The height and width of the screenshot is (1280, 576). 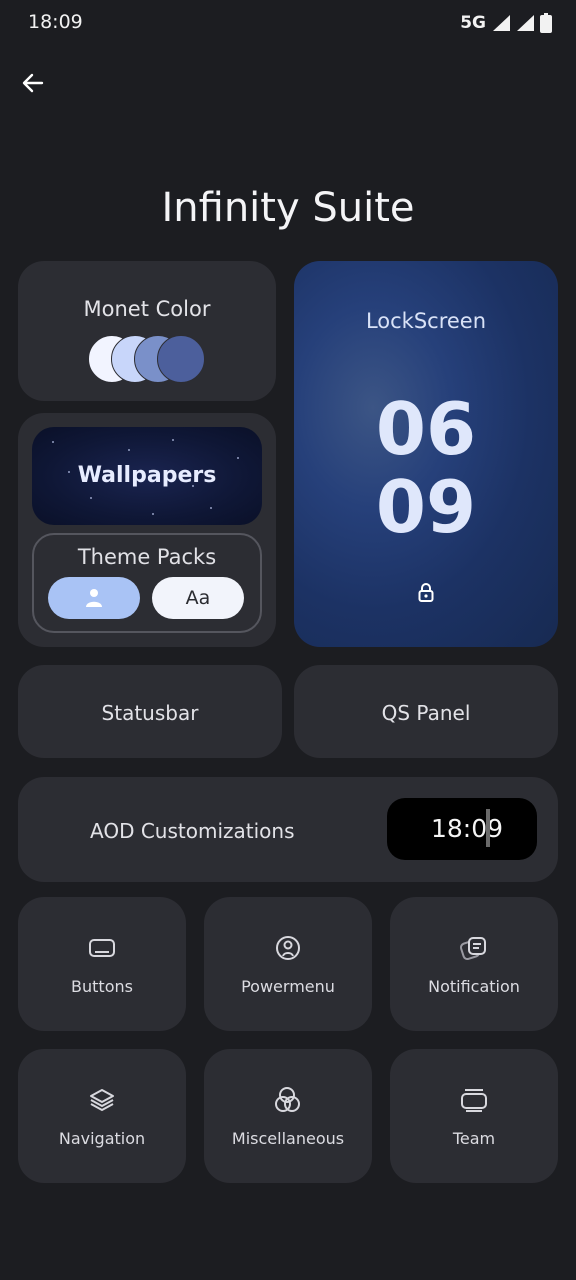 I want to click on circles-icon, so click(x=288, y=1100).